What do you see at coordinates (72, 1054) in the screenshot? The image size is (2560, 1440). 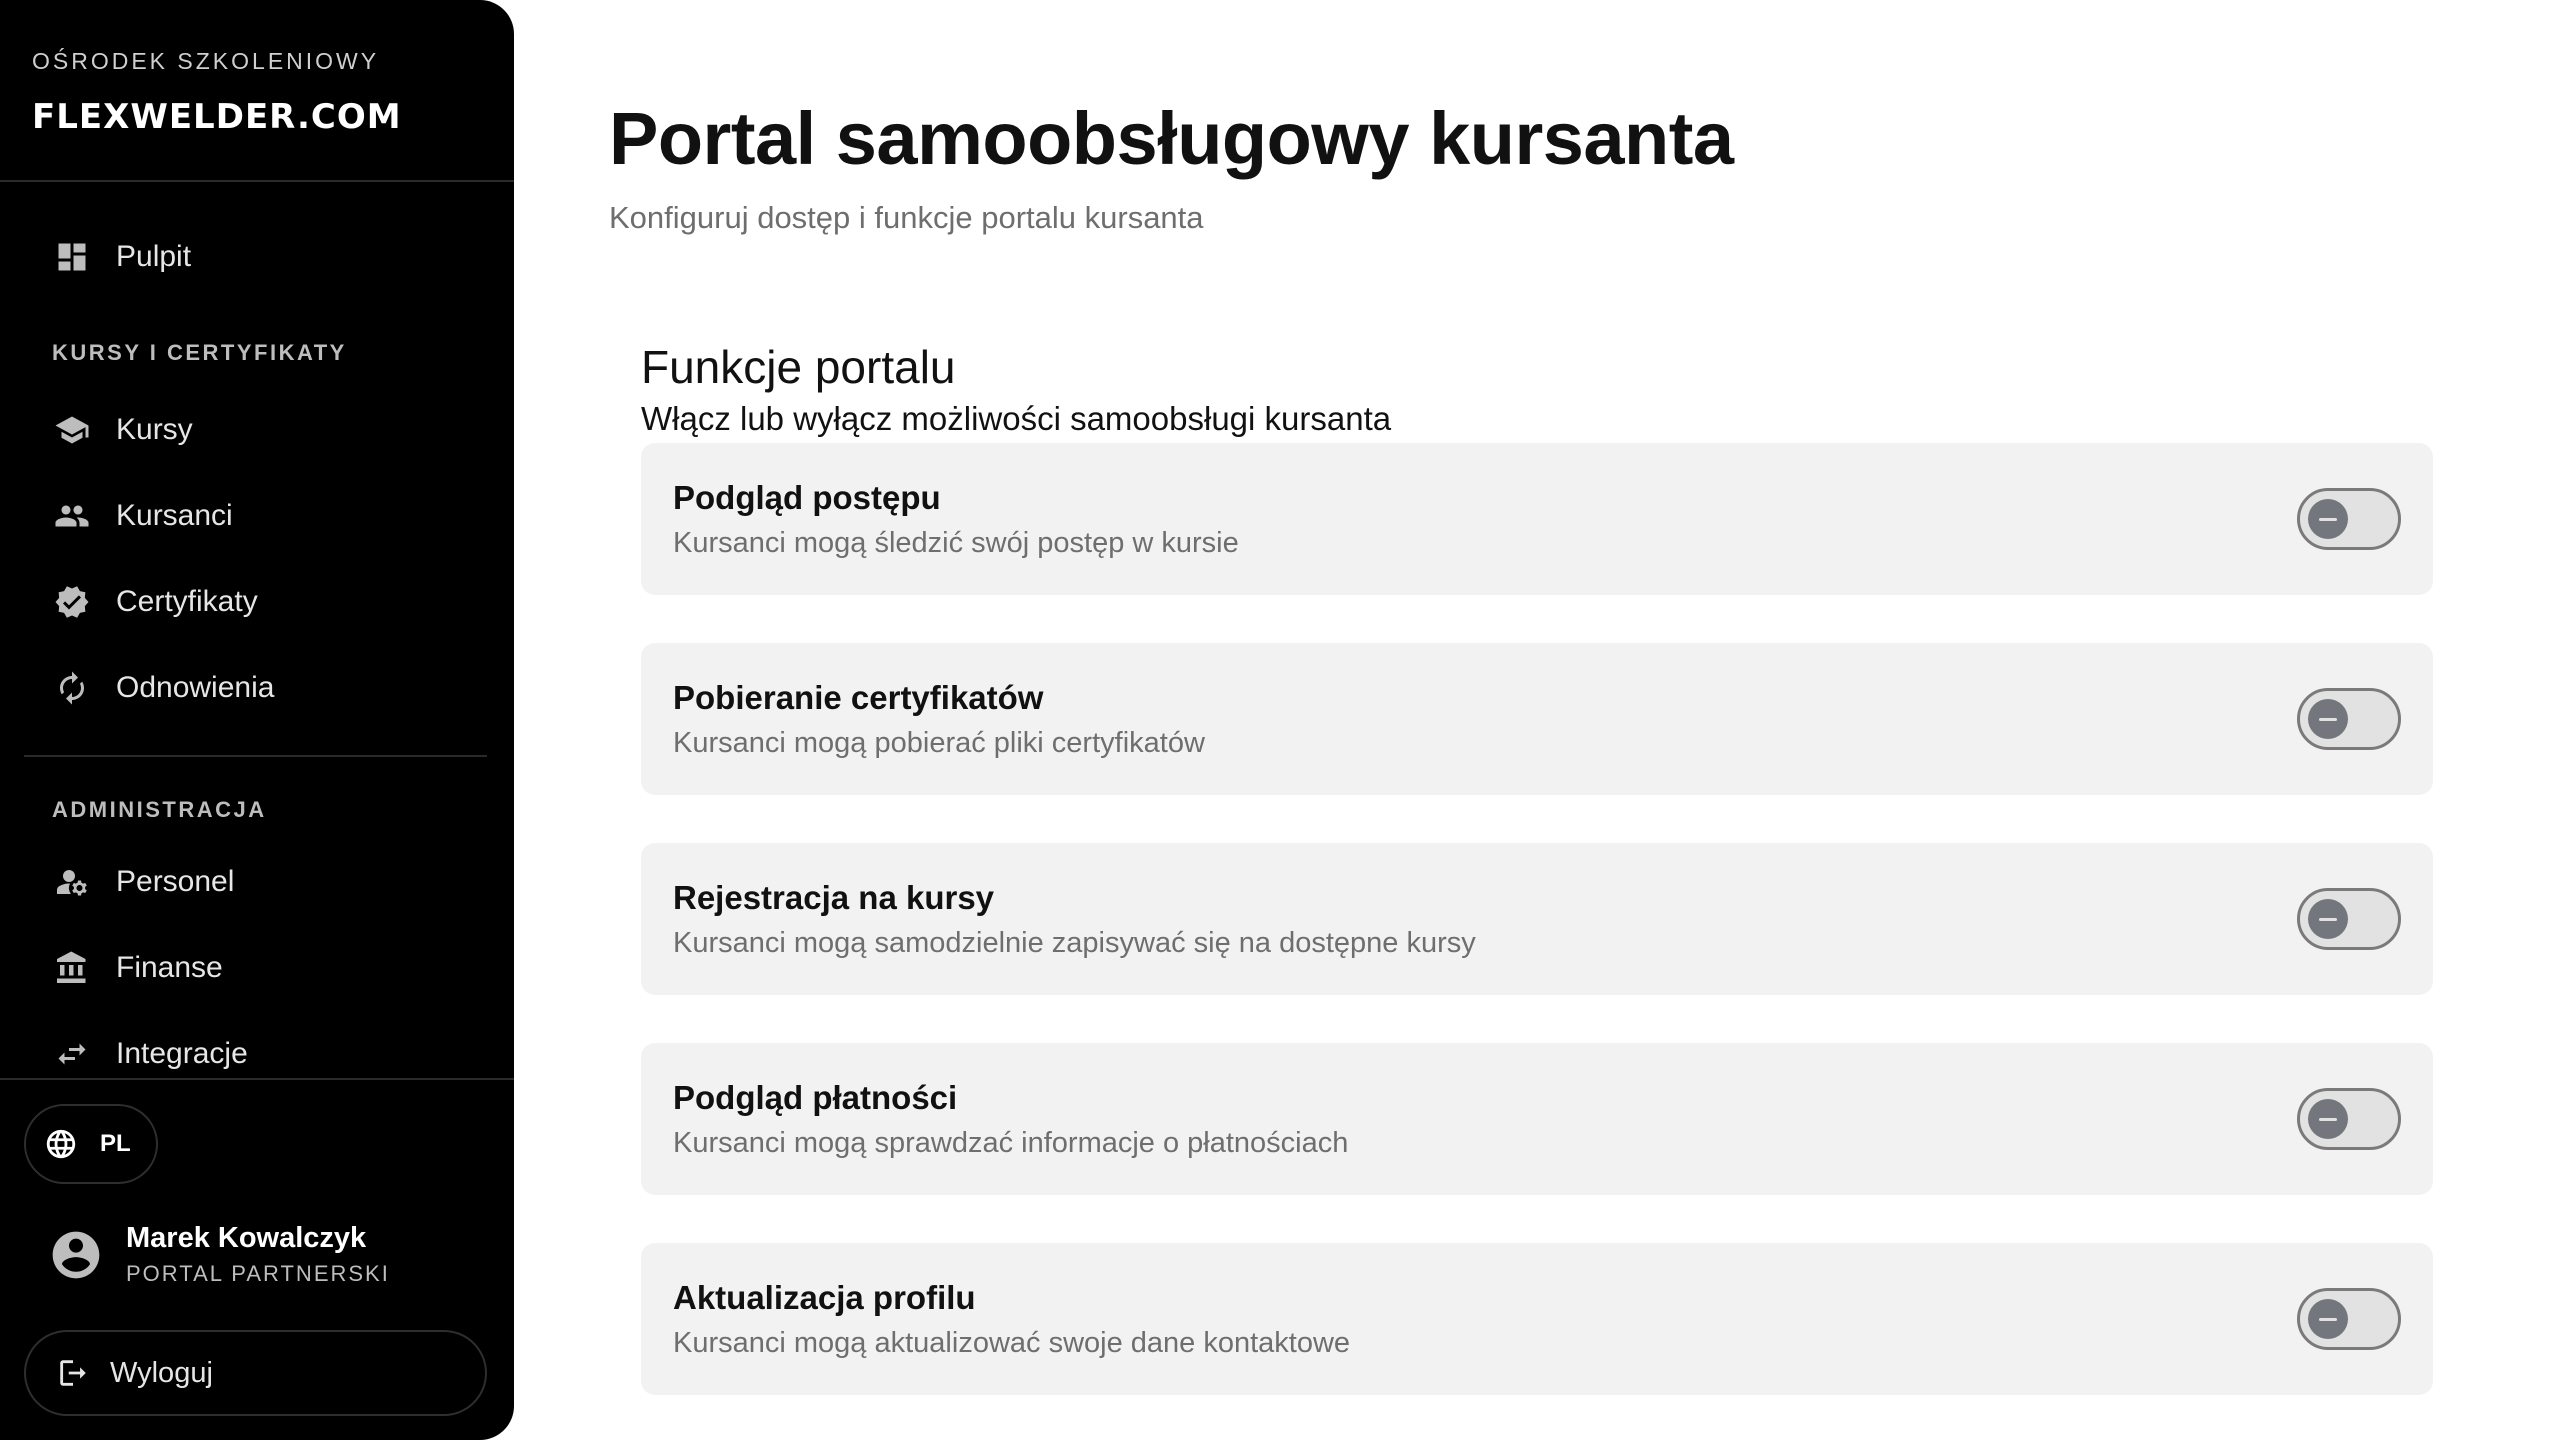 I see `swap-arrows-icon` at bounding box center [72, 1054].